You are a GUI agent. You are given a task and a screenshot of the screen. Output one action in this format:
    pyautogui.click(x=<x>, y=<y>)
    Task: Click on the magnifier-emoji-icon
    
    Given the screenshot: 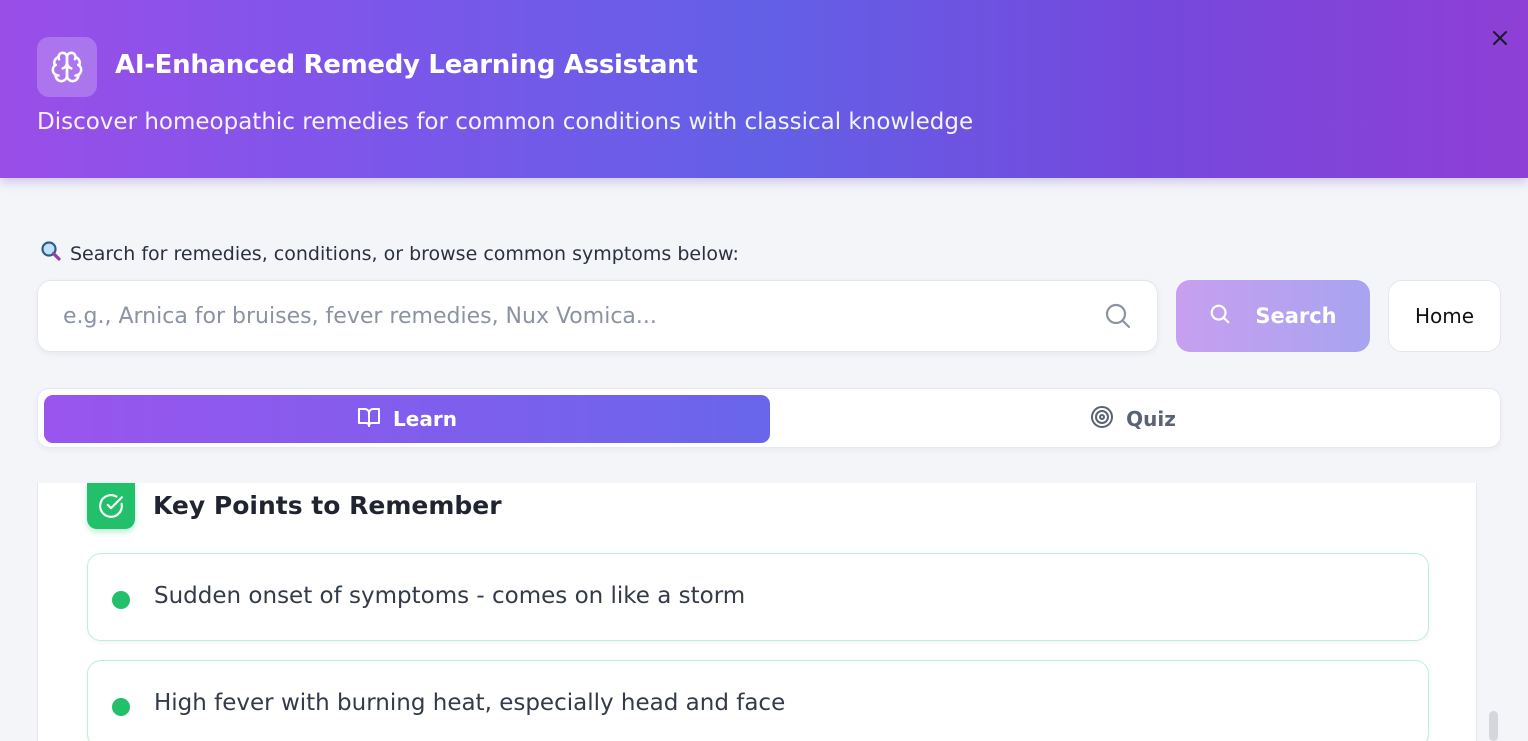 What is the action you would take?
    pyautogui.click(x=51, y=253)
    